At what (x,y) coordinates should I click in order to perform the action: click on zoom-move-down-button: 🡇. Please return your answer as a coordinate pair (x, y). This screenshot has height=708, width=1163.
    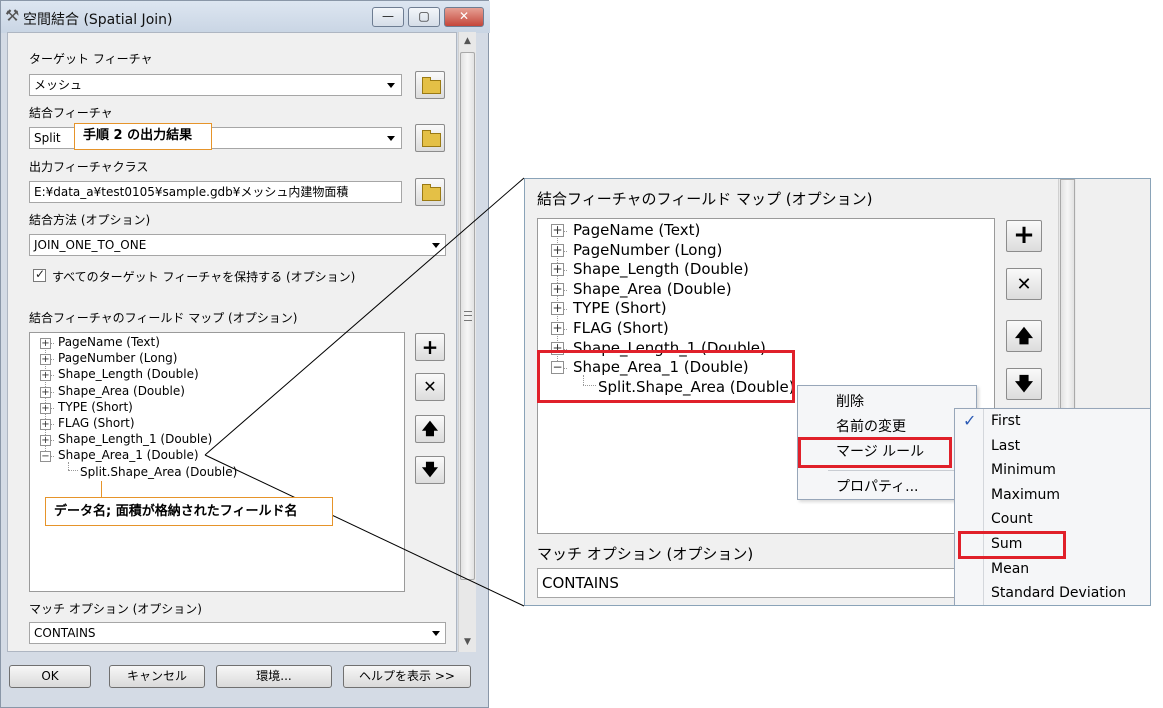
    Looking at the image, I should click on (1024, 384).